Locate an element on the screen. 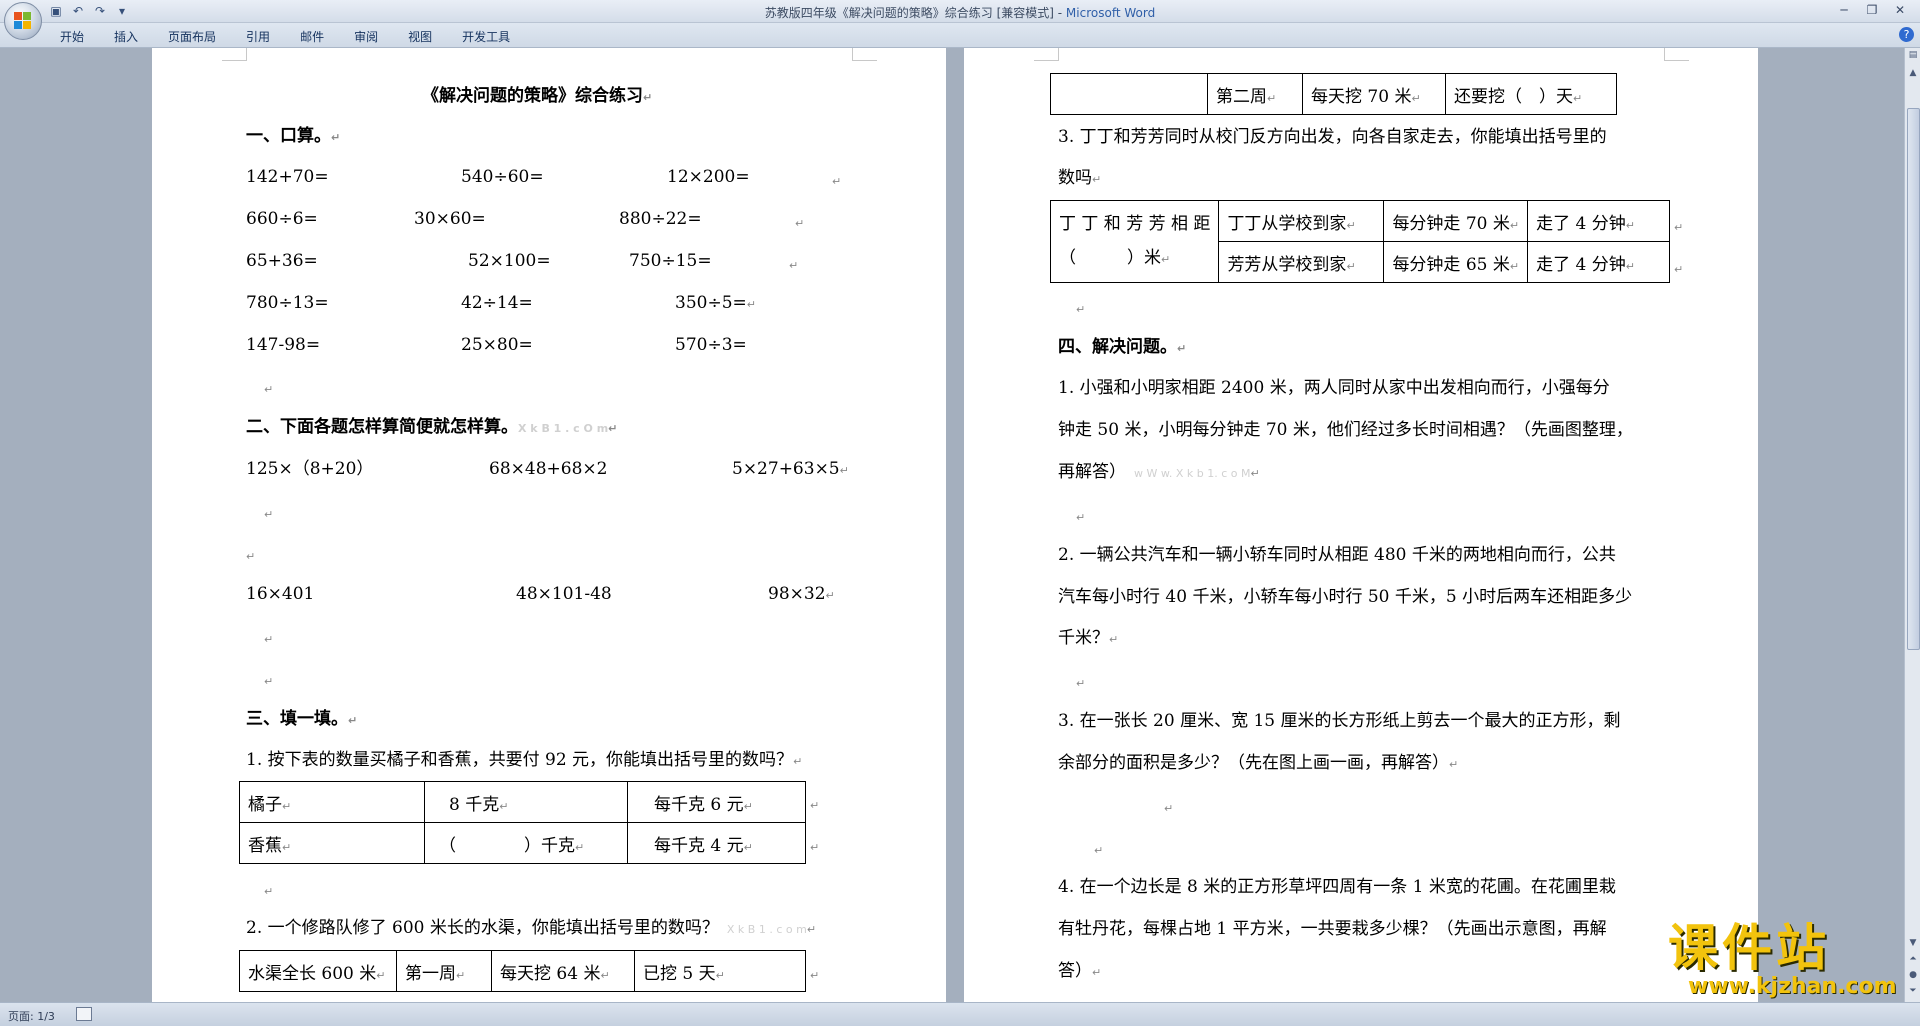 The width and height of the screenshot is (1920, 1026). tab-review: 审阅 is located at coordinates (366, 36).